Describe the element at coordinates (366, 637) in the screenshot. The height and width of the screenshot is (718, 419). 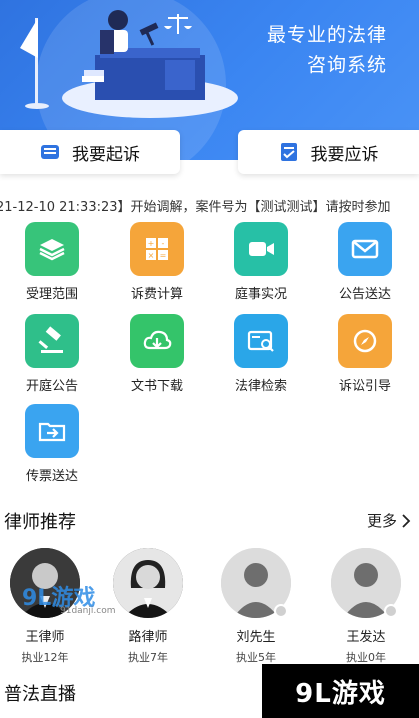
I see `lawyer-name: 王发达` at that location.